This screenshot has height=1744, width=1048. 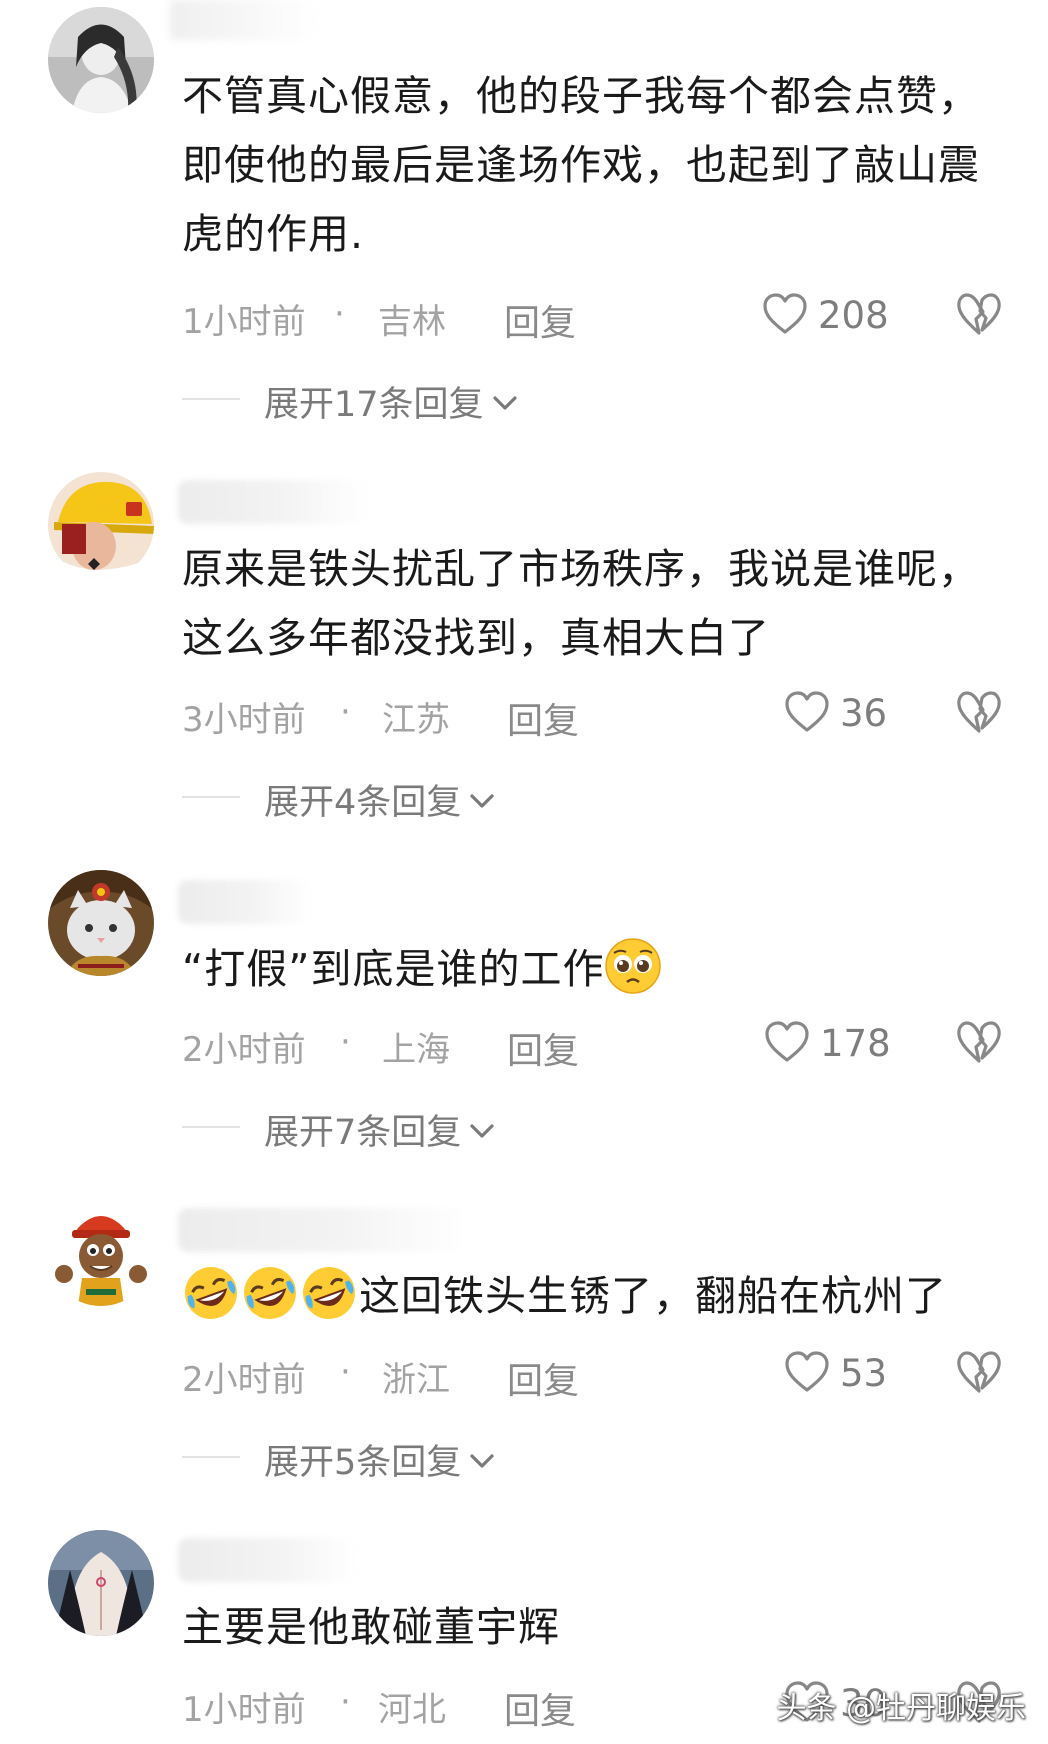 I want to click on expand-label-text: 展开4条回复, so click(x=363, y=803).